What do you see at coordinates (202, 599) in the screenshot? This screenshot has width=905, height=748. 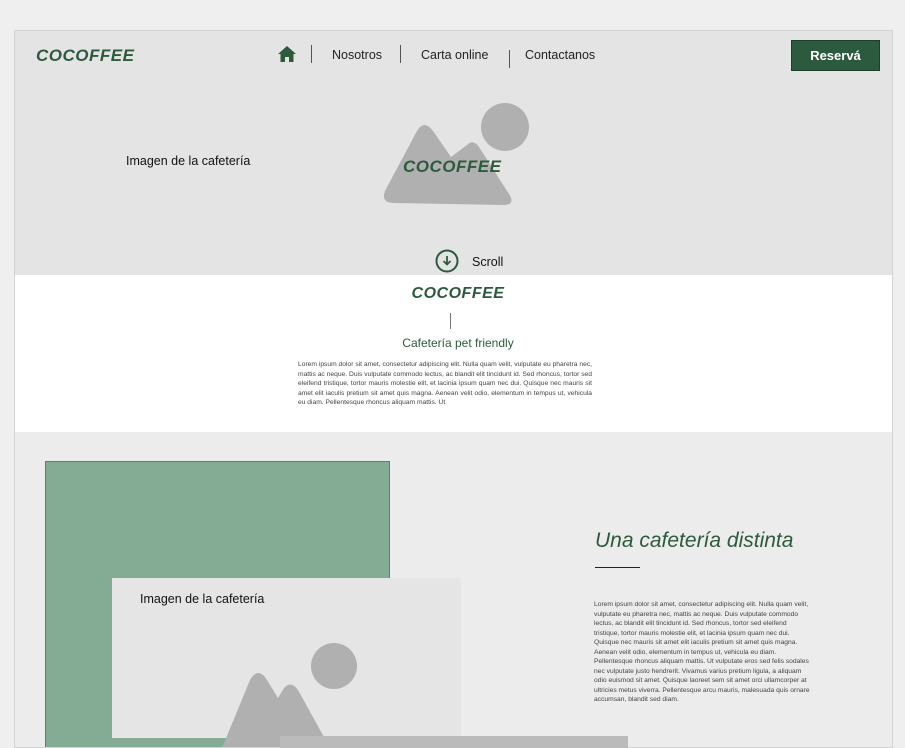 I see `feature-image-caption: Imagen de la cafetería` at bounding box center [202, 599].